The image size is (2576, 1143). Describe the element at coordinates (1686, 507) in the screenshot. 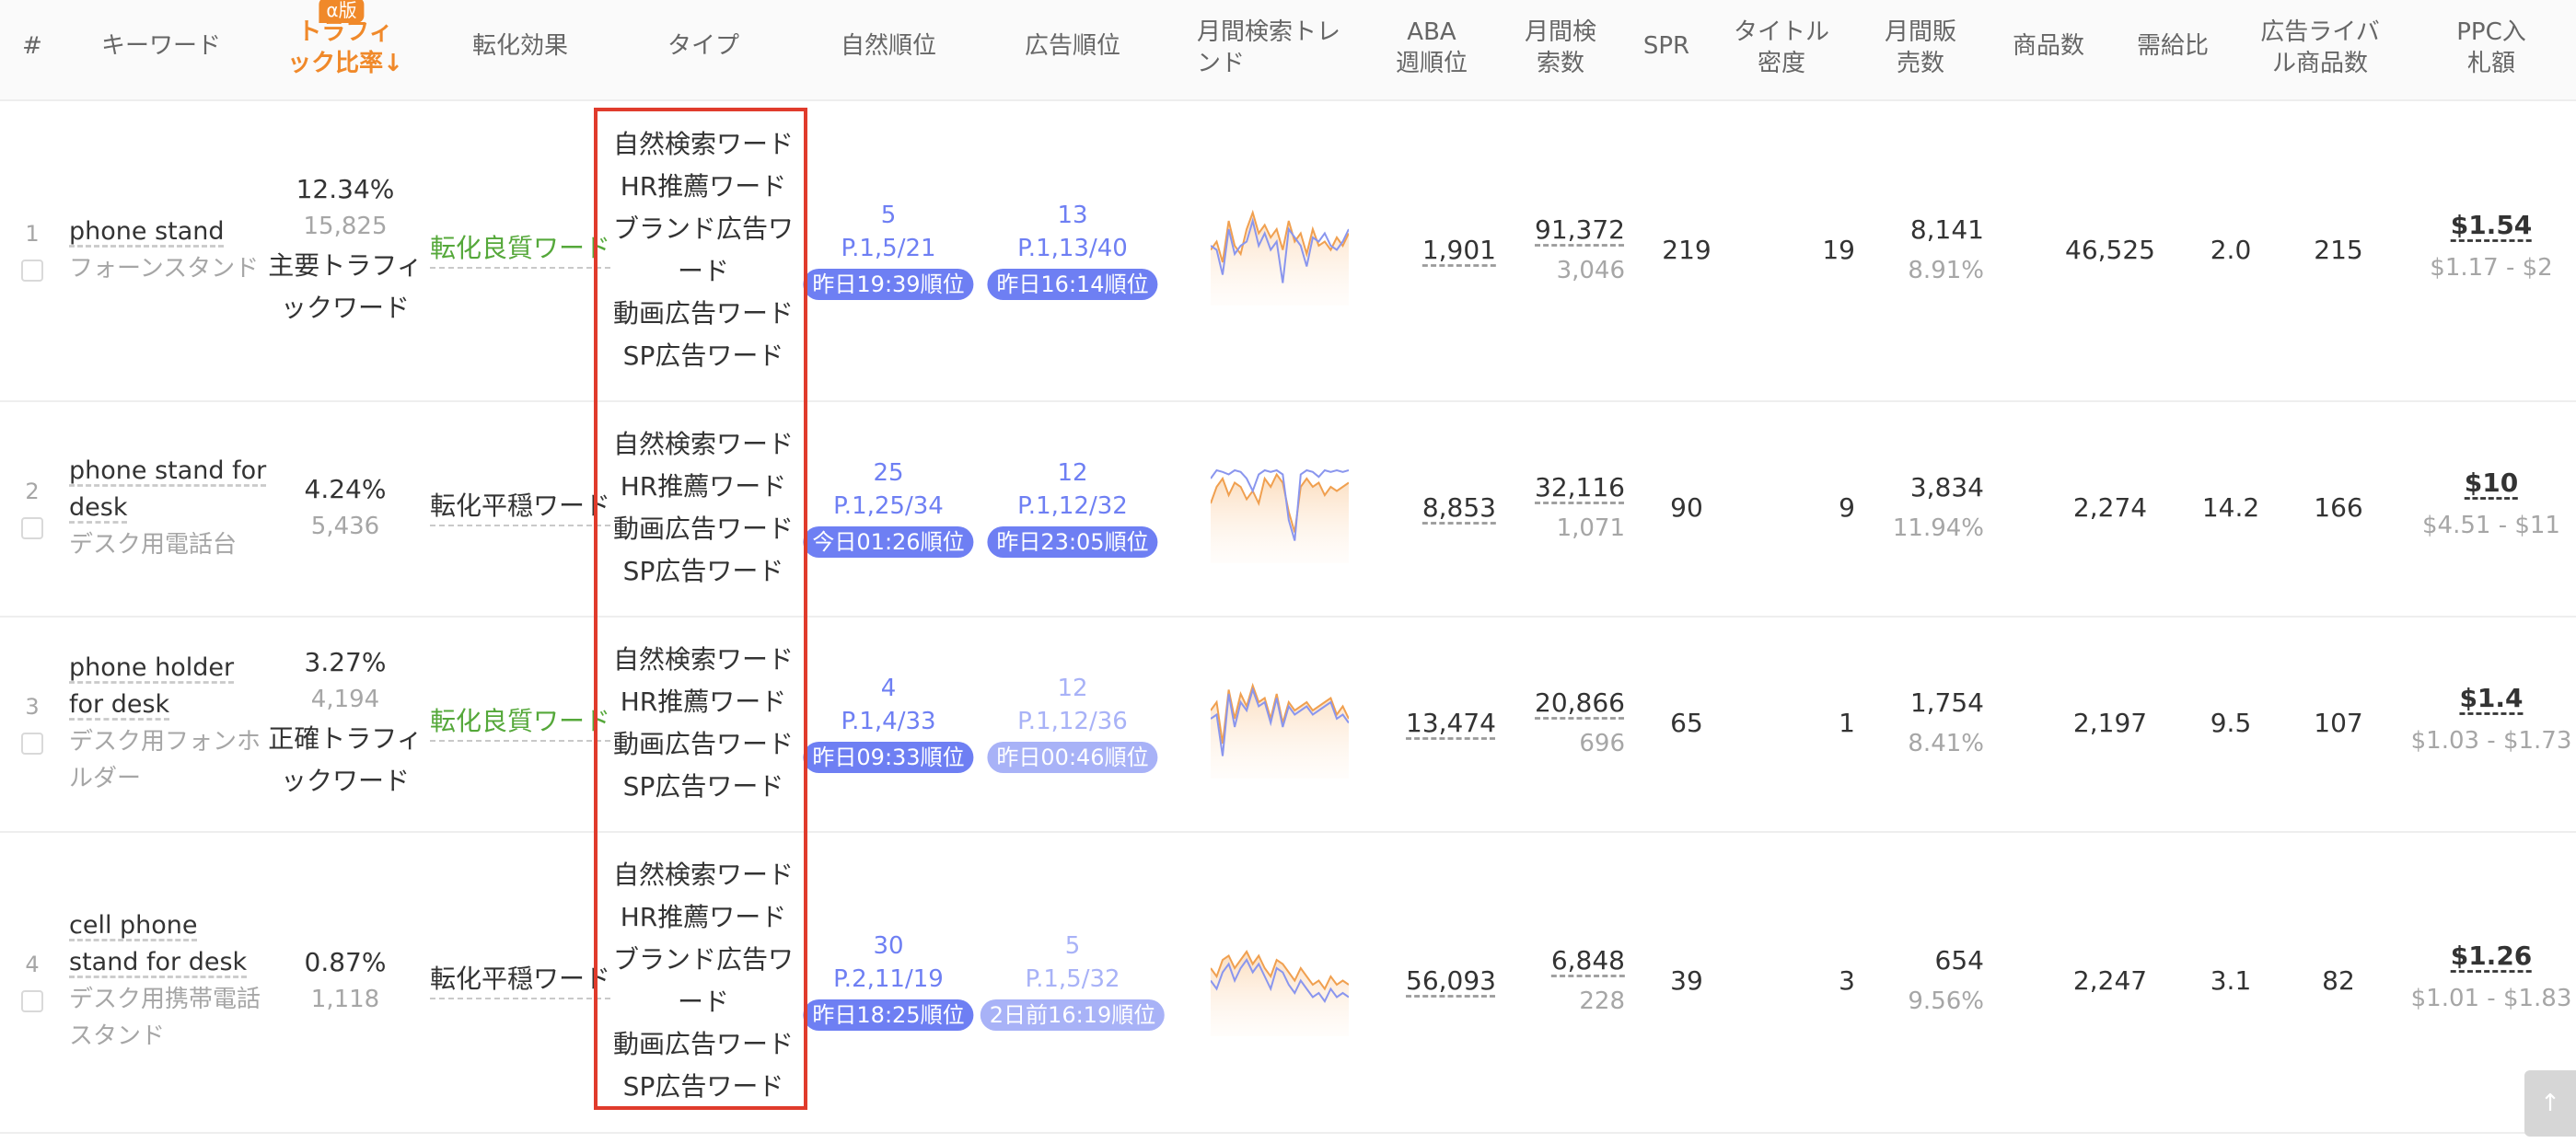

I see `spr-value: 90` at that location.